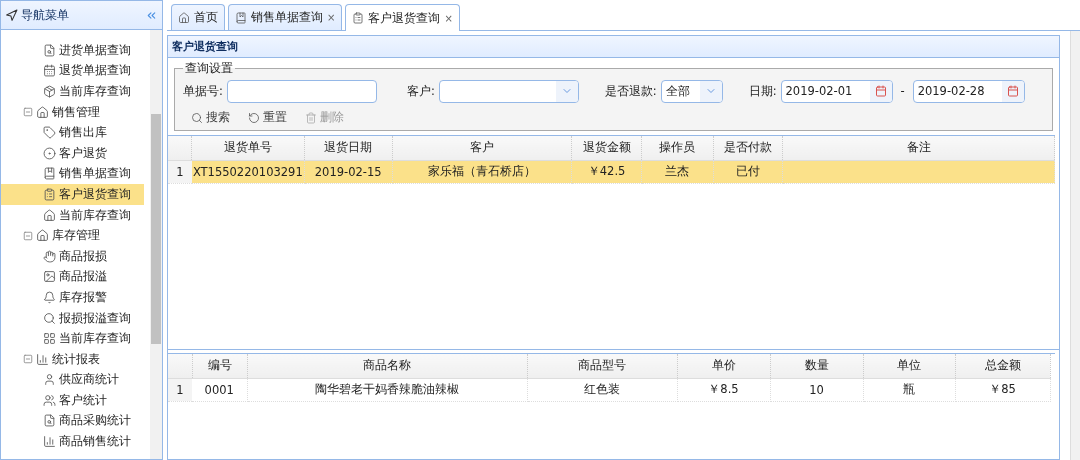  I want to click on column-header: 总金额, so click(1002, 366).